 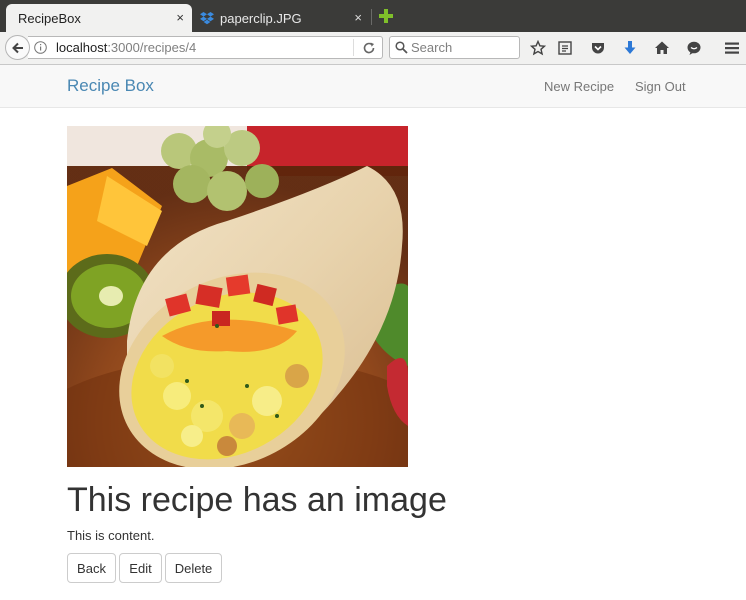 What do you see at coordinates (40, 47) in the screenshot?
I see `info-icon` at bounding box center [40, 47].